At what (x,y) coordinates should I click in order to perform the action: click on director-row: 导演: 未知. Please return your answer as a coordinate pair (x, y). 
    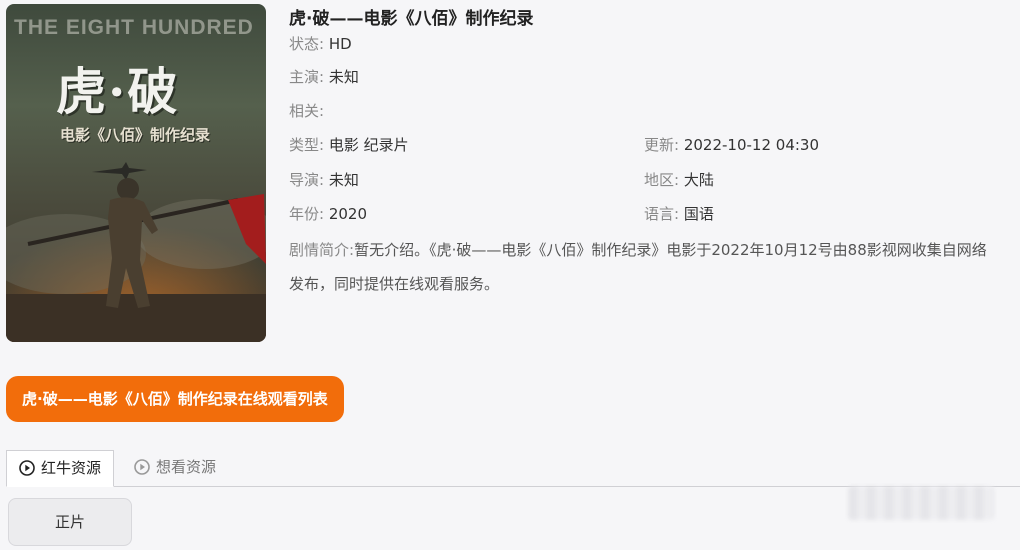
    Looking at the image, I should click on (324, 179).